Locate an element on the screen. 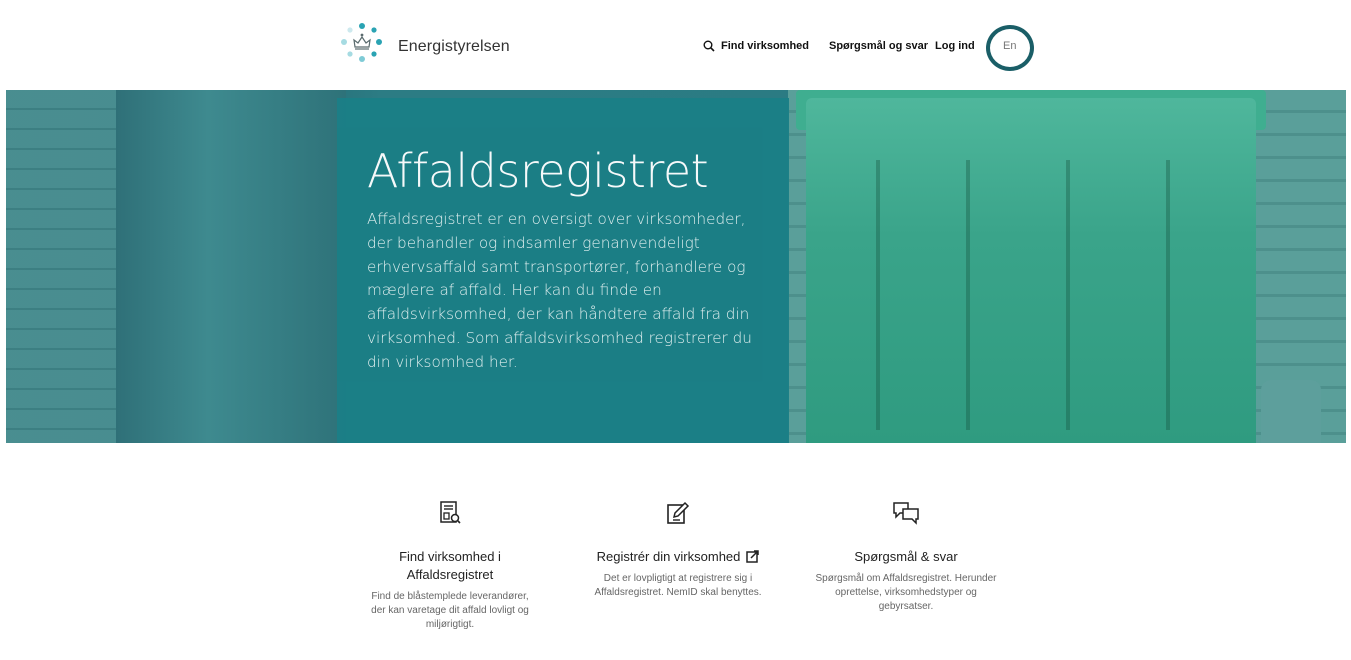 This screenshot has height=660, width=1351. brand-logo: Energistyrelsen is located at coordinates (422, 47).